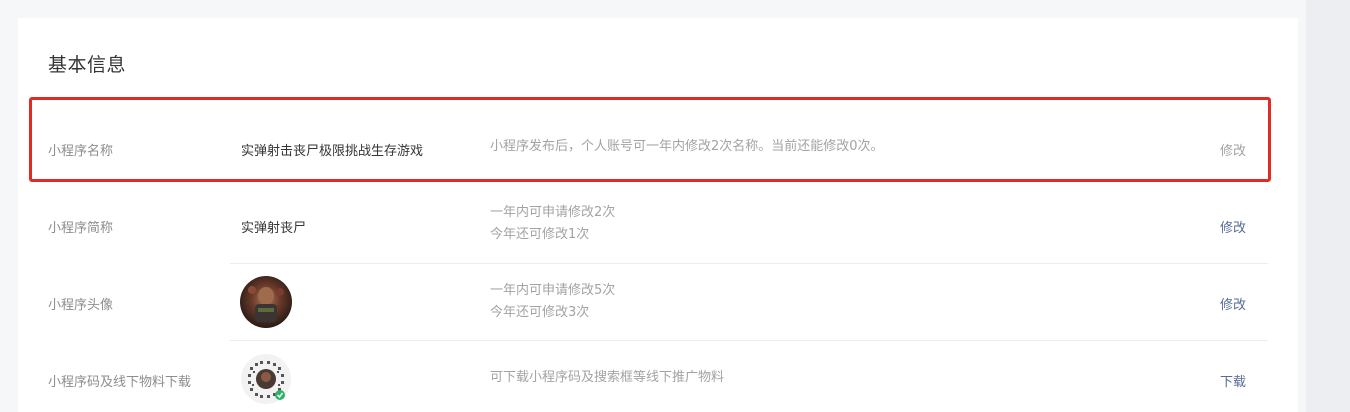 Image resolution: width=1350 pixels, height=412 pixels. I want to click on avatar-desc-line1: 一年内可申请修改5次, so click(553, 290).